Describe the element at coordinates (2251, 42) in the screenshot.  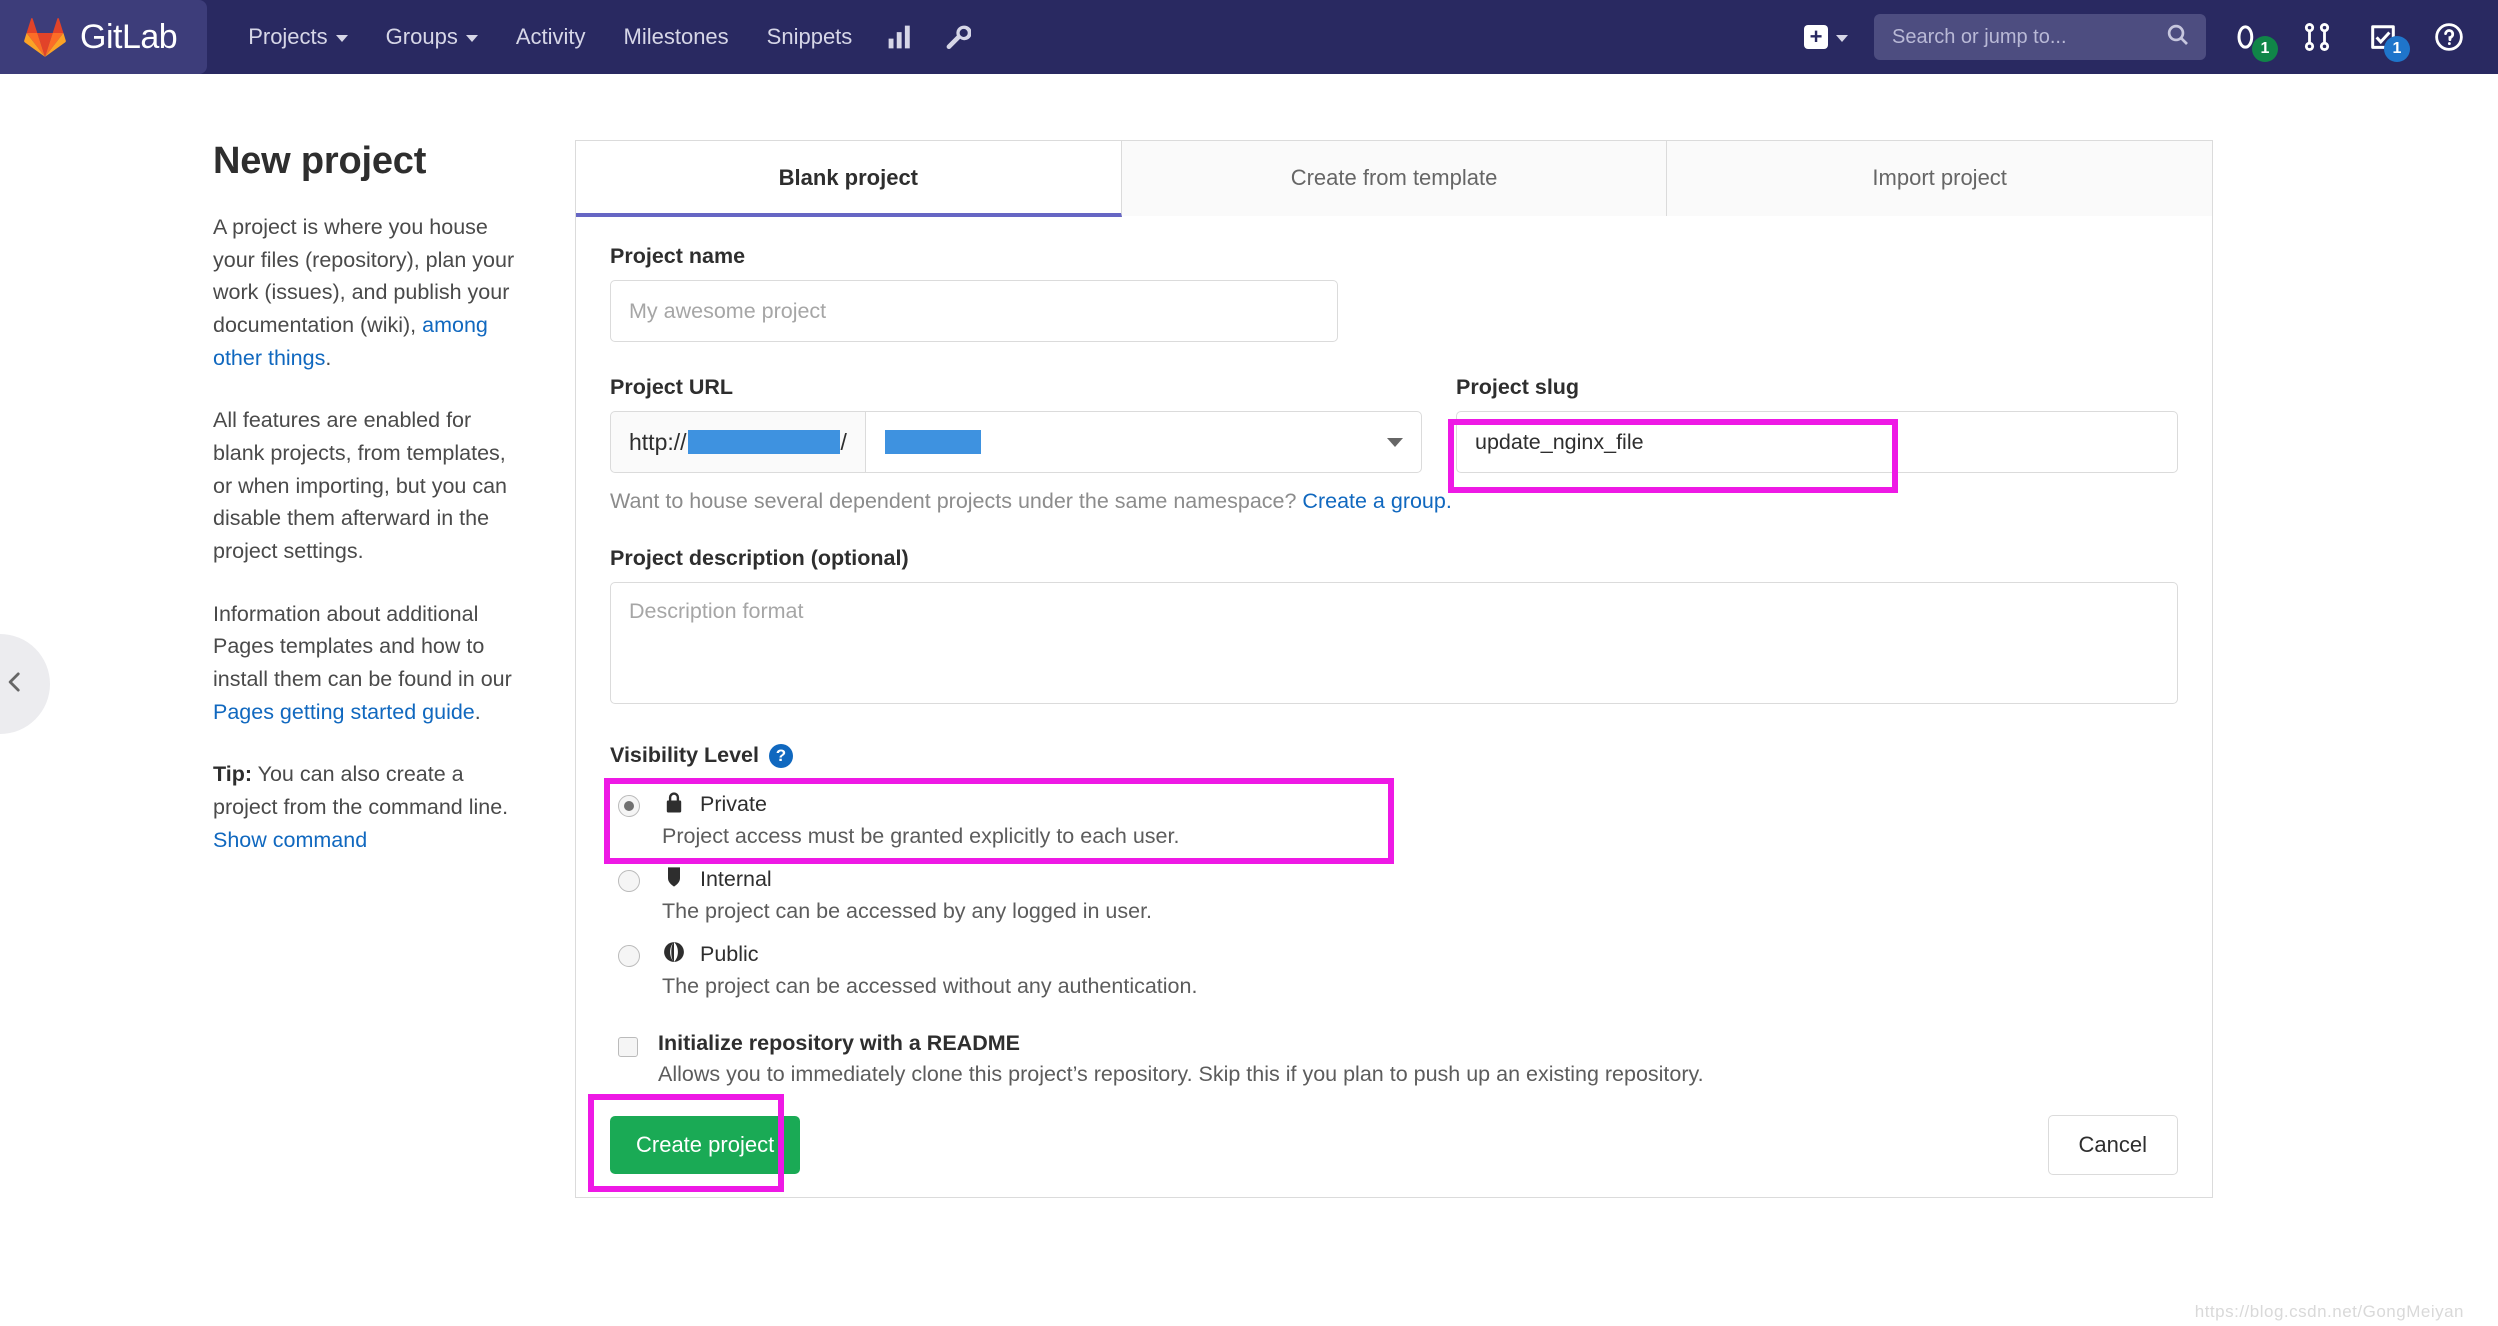
I see `issues-icon: 1` at that location.